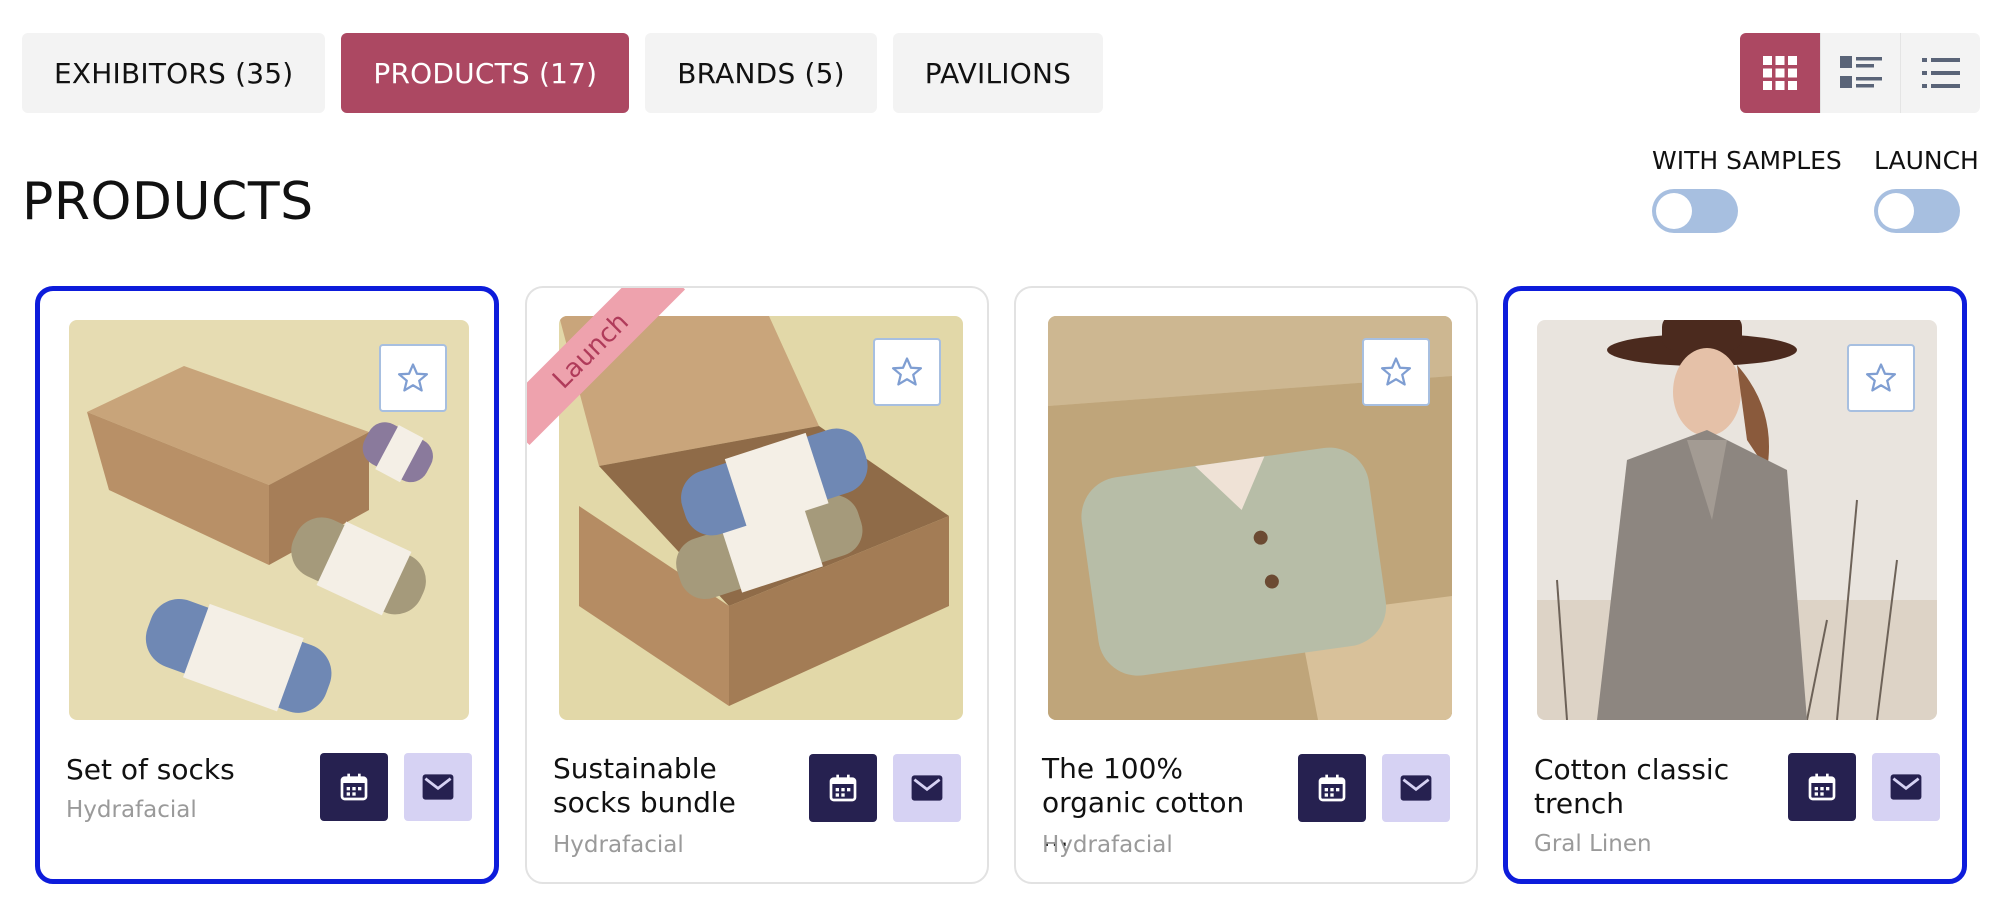 The image size is (2004, 900). Describe the element at coordinates (168, 202) in the screenshot. I see `page-title: PRODUCTS` at that location.